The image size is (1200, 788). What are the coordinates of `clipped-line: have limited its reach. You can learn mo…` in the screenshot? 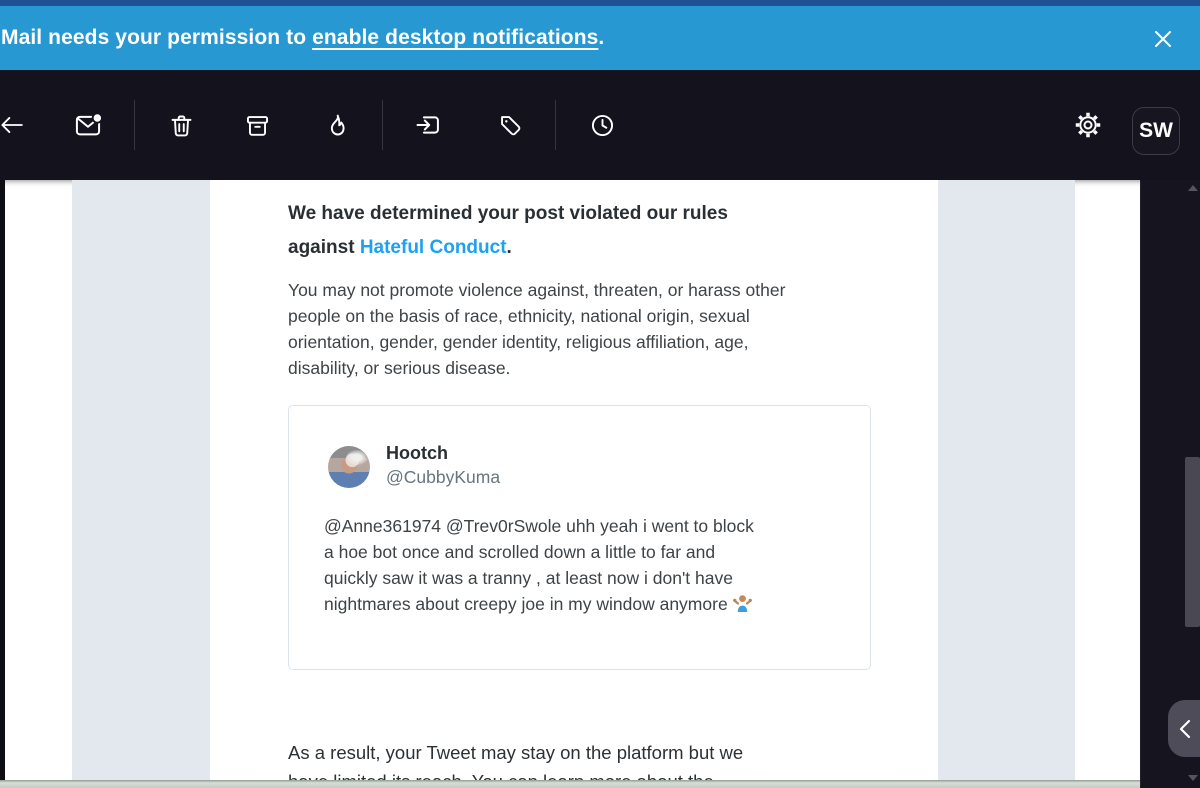 It's located at (588, 775).